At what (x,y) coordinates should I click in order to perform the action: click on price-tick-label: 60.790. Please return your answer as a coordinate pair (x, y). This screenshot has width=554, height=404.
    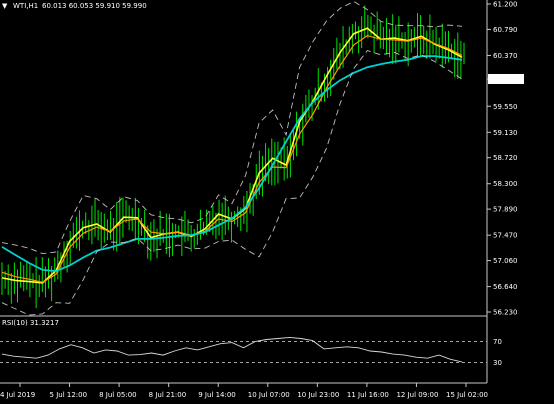
    Looking at the image, I should click on (505, 30).